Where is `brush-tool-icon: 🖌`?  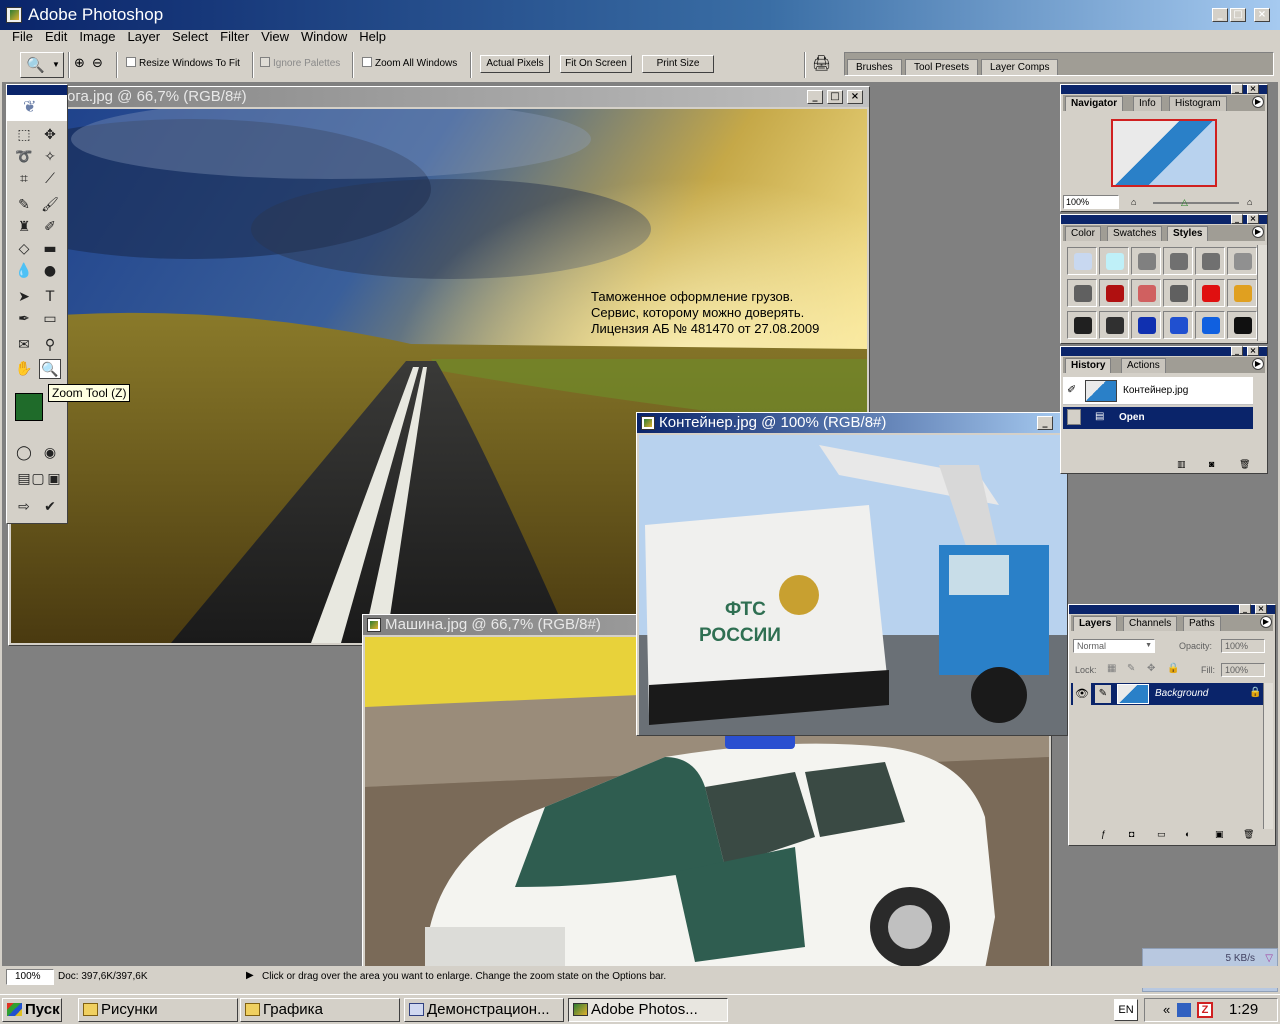
brush-tool-icon: 🖌 is located at coordinates (50, 205).